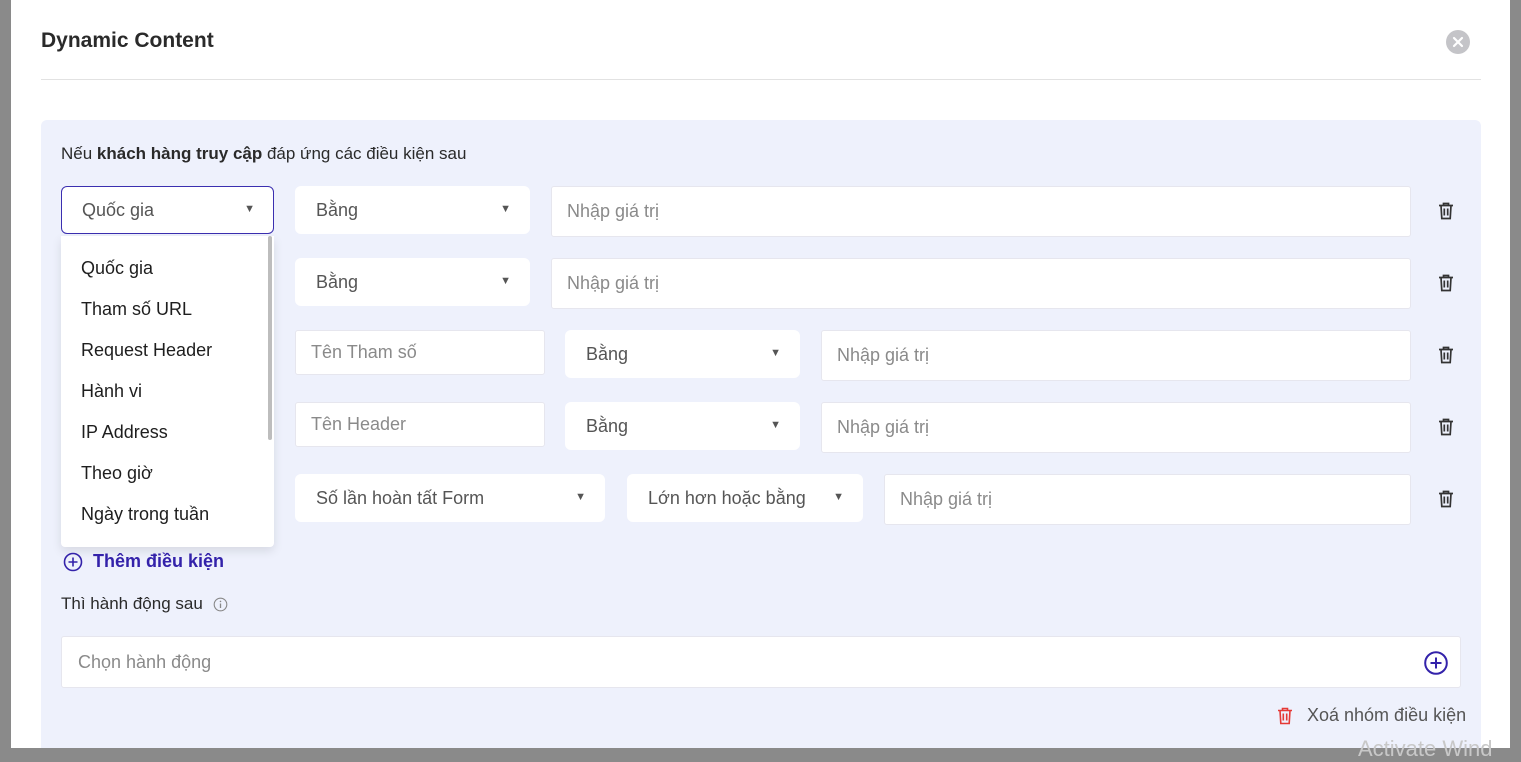  What do you see at coordinates (412, 210) in the screenshot?
I see `operator-select-1: Bằng ▼` at bounding box center [412, 210].